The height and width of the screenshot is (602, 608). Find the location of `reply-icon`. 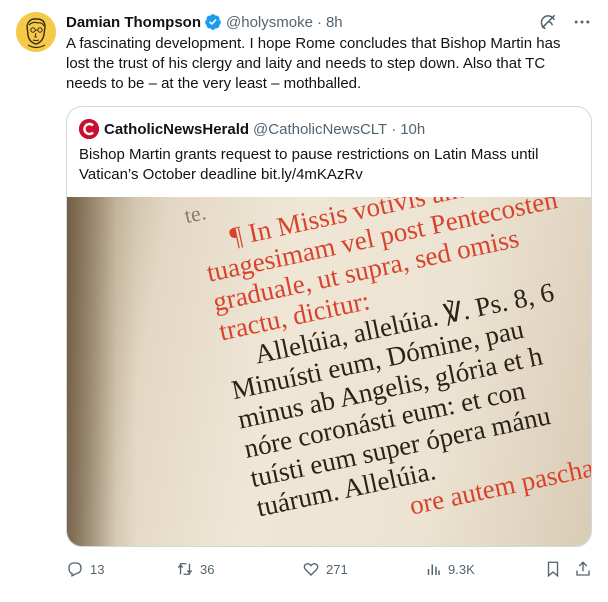

reply-icon is located at coordinates (75, 569).